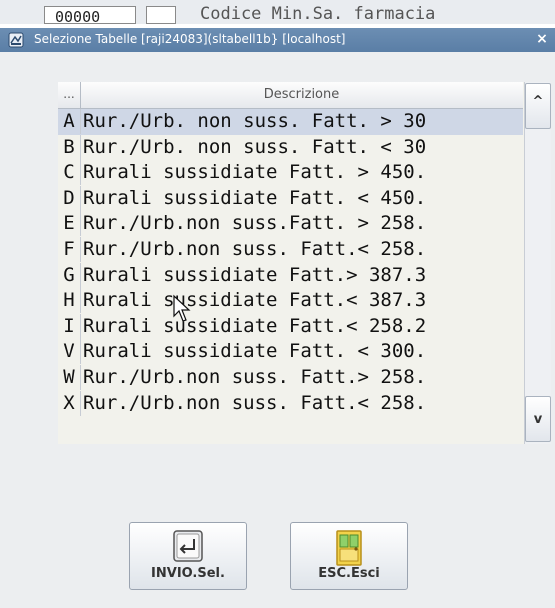 This screenshot has height=608, width=555. I want to click on invio-select-button: INVIO.Sel., so click(188, 556).